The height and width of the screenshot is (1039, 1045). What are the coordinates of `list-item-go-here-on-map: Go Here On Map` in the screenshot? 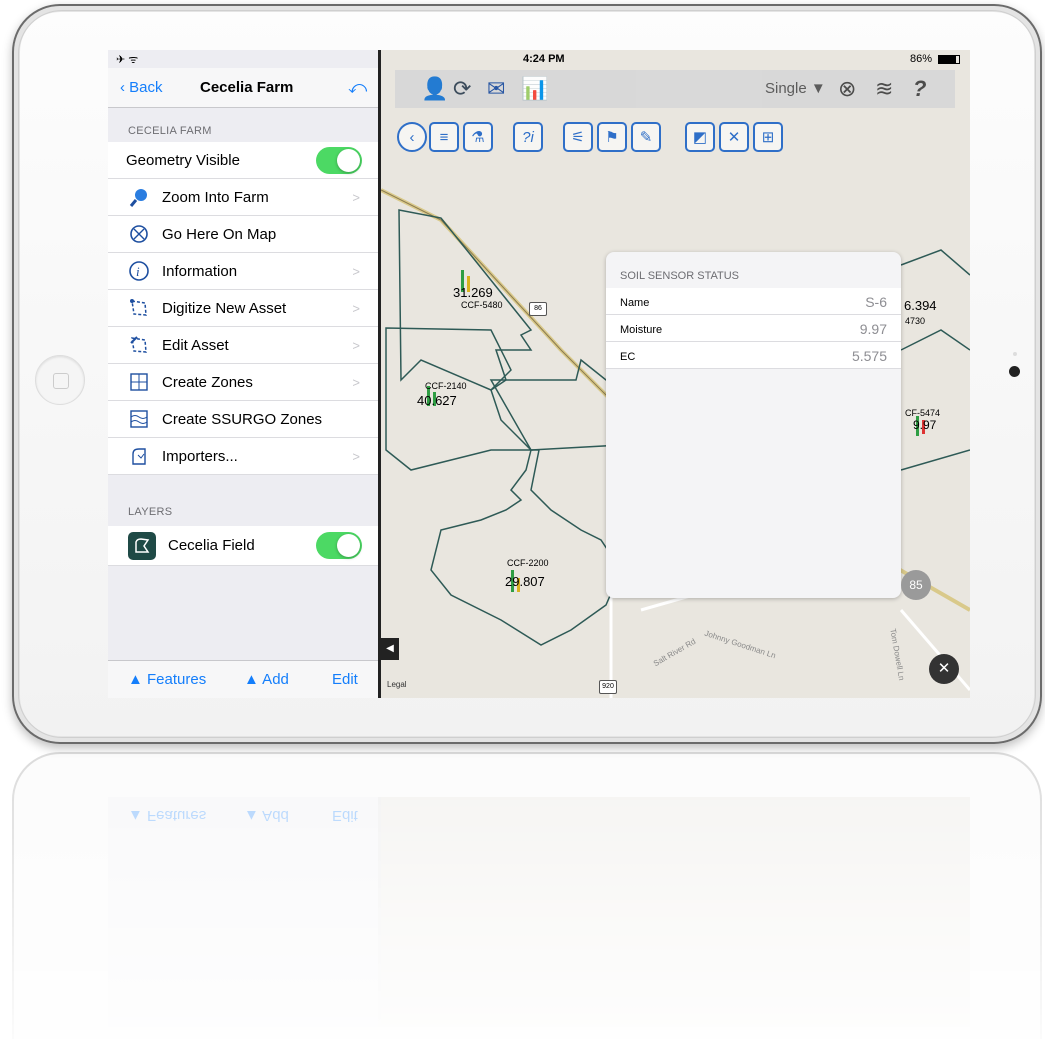 It's located at (243, 234).